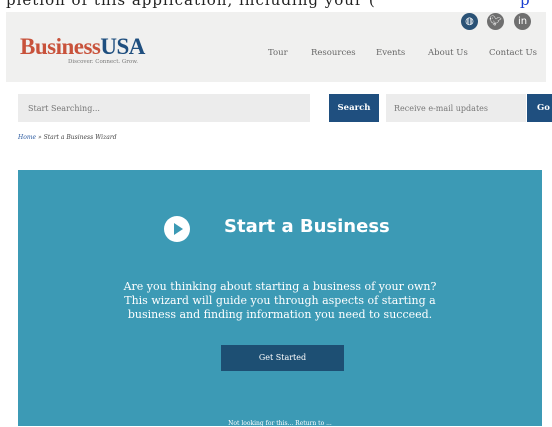 The height and width of the screenshot is (427, 552). I want to click on search-button: Search, so click(354, 108).